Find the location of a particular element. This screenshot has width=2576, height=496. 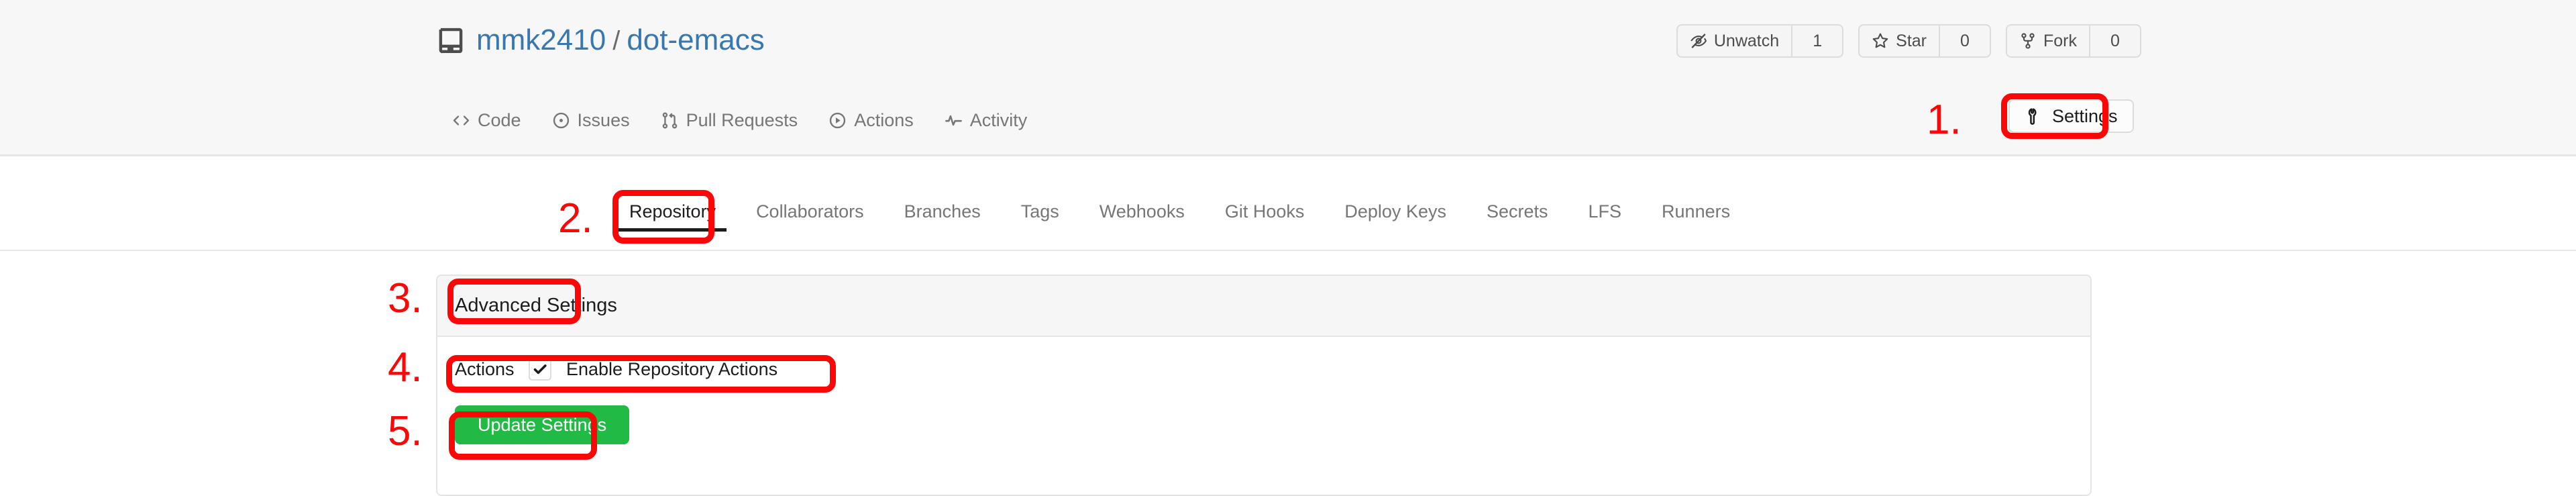

play-circle-icon is located at coordinates (837, 120).